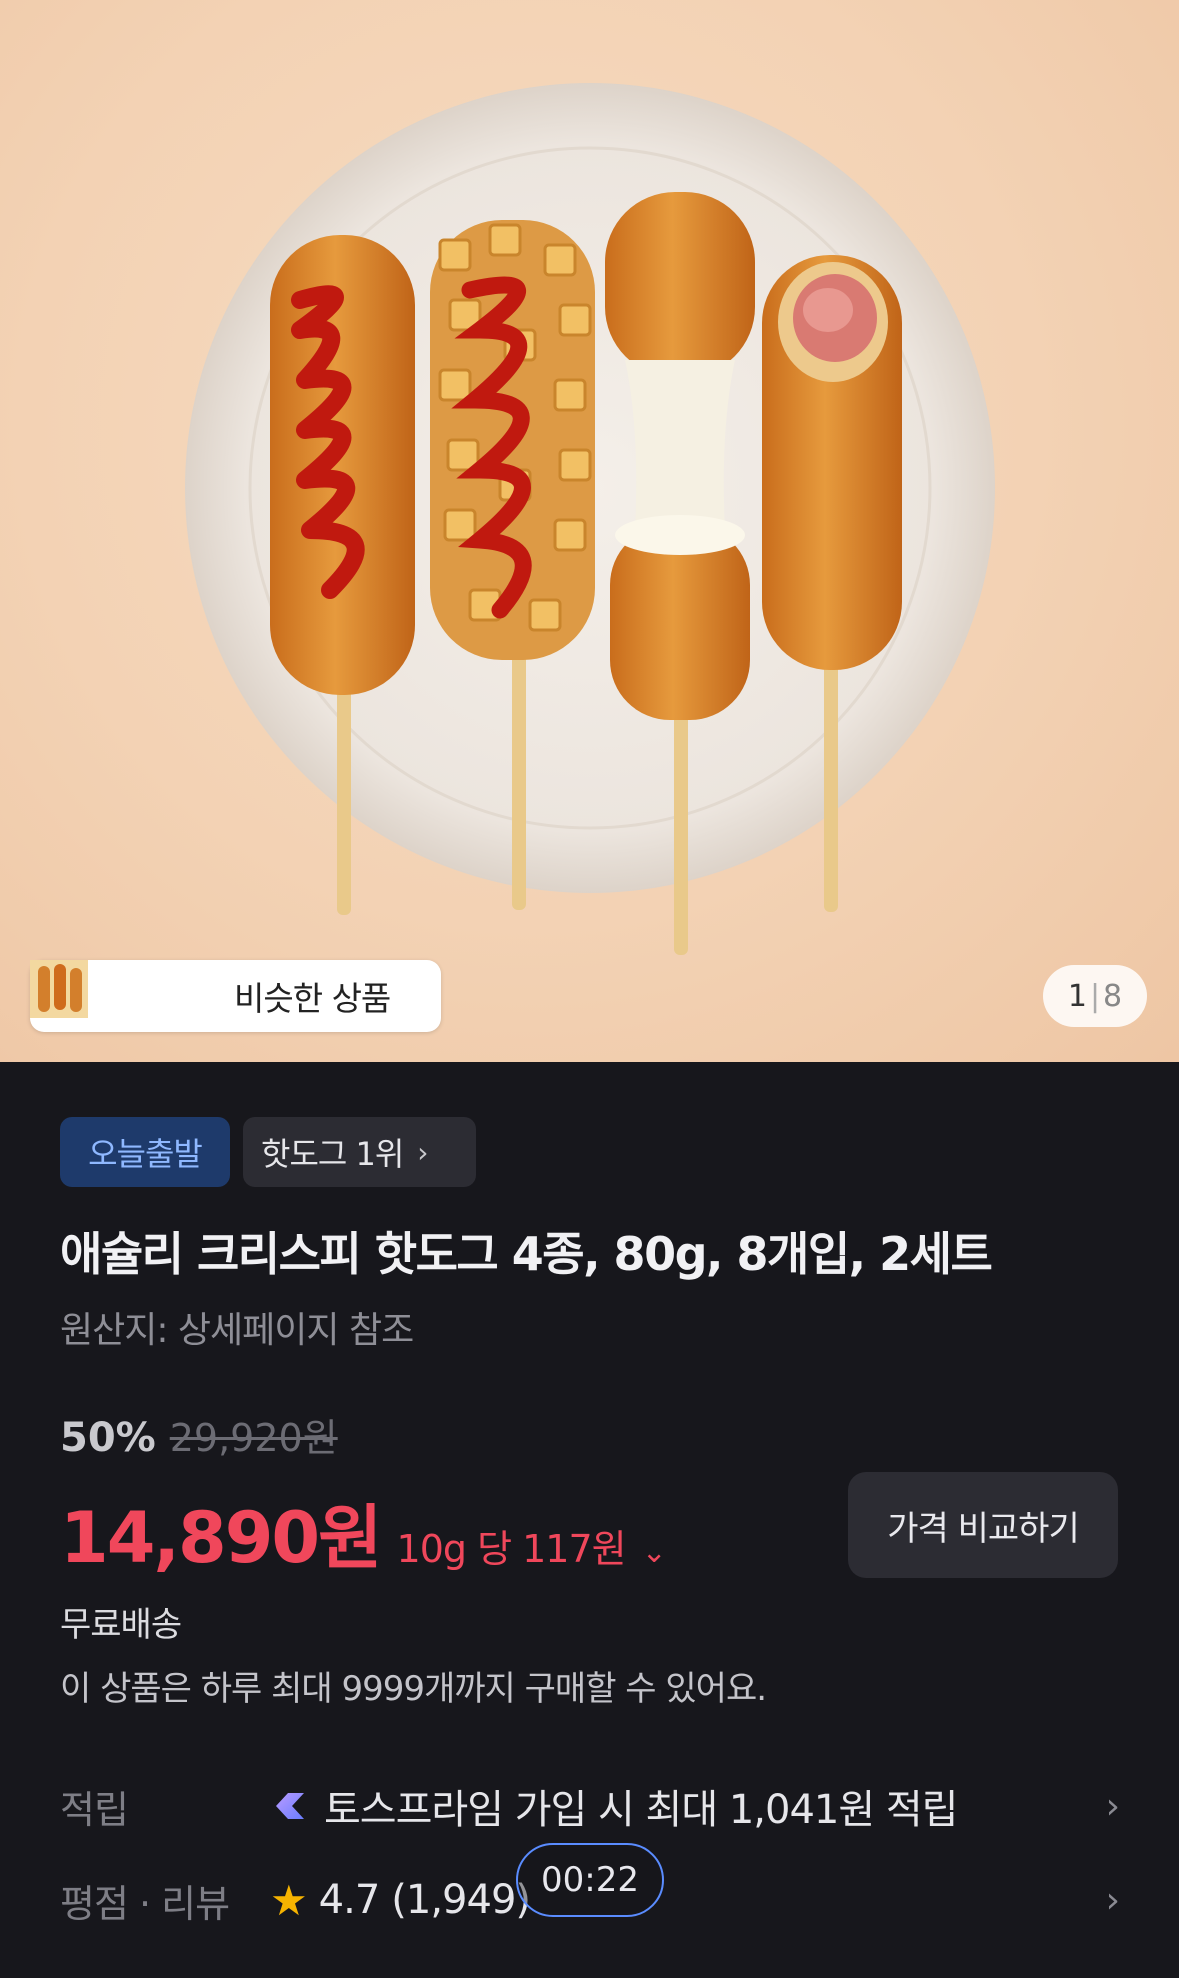 Image resolution: width=1179 pixels, height=1978 pixels. I want to click on points-label: 적립, so click(94, 1809).